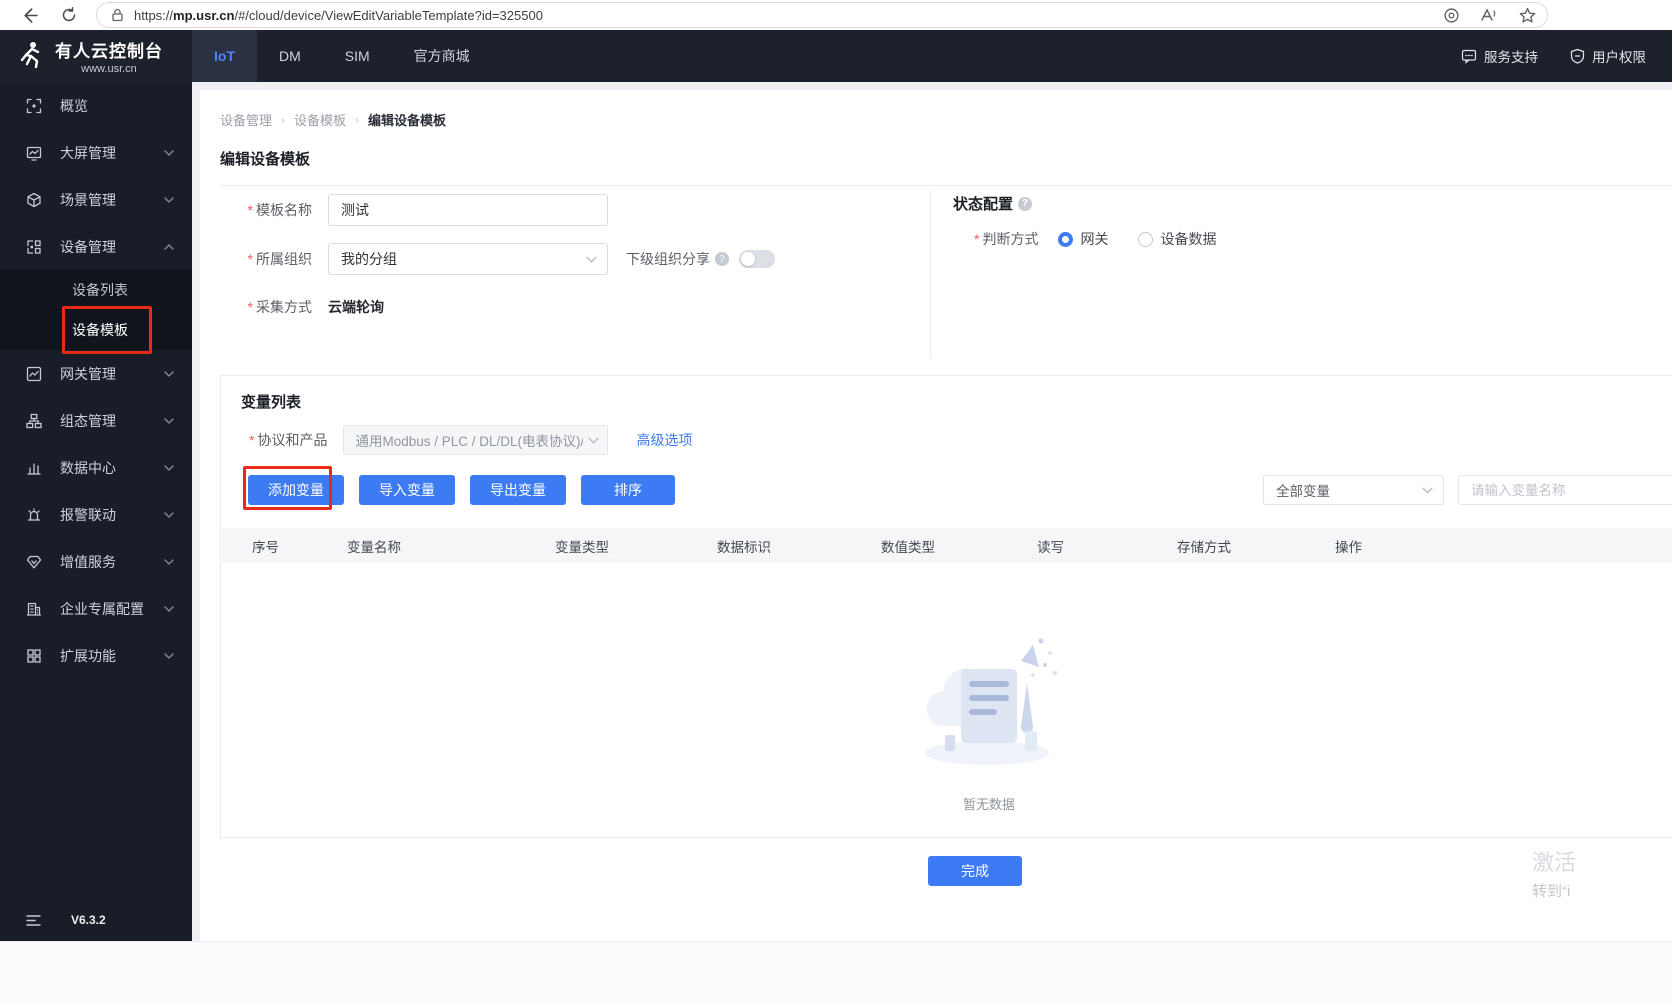 This screenshot has height=1003, width=1672. I want to click on sidebar-item-data-center: 数据中心, so click(96, 467).